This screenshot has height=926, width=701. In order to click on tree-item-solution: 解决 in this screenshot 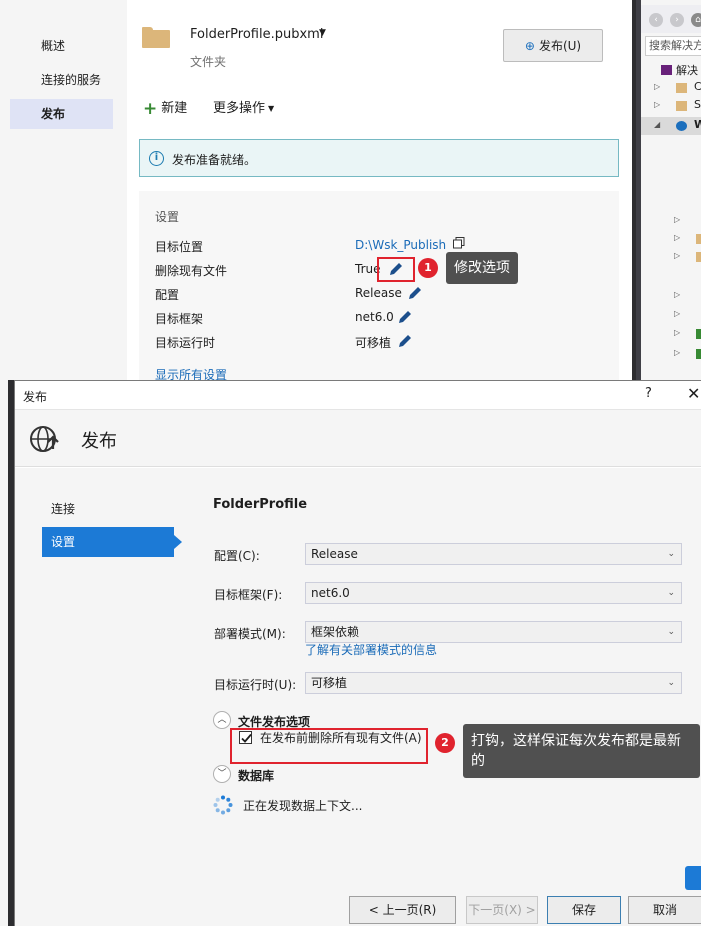, I will do `click(671, 70)`.